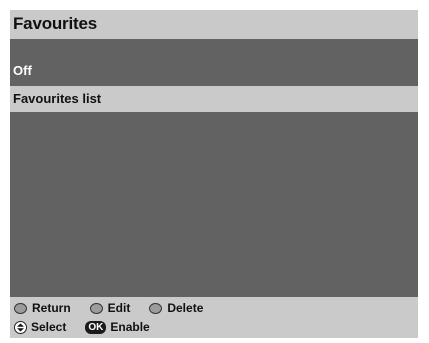  Describe the element at coordinates (96, 308) in the screenshot. I see `edit-button-icon` at that location.